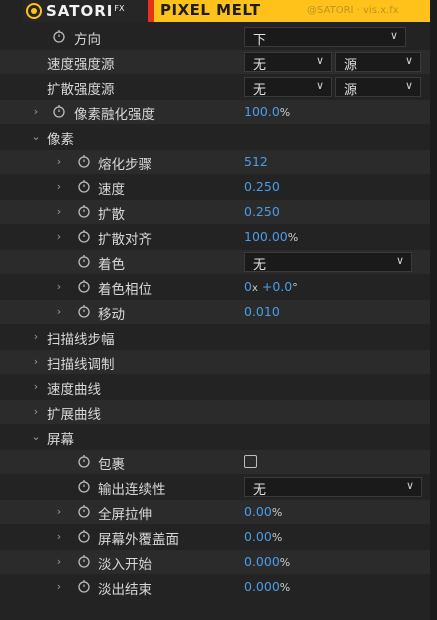 The width and height of the screenshot is (437, 620). I want to click on group-row-screen: ⌄ 屏幕, so click(215, 437).